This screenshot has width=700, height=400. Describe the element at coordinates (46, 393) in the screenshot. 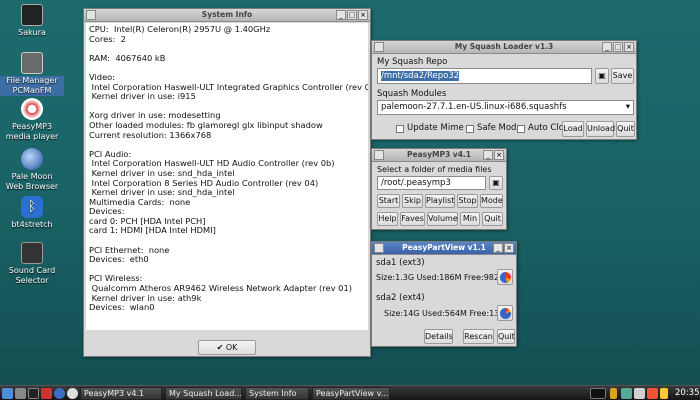

I see `file-manager-icon` at that location.